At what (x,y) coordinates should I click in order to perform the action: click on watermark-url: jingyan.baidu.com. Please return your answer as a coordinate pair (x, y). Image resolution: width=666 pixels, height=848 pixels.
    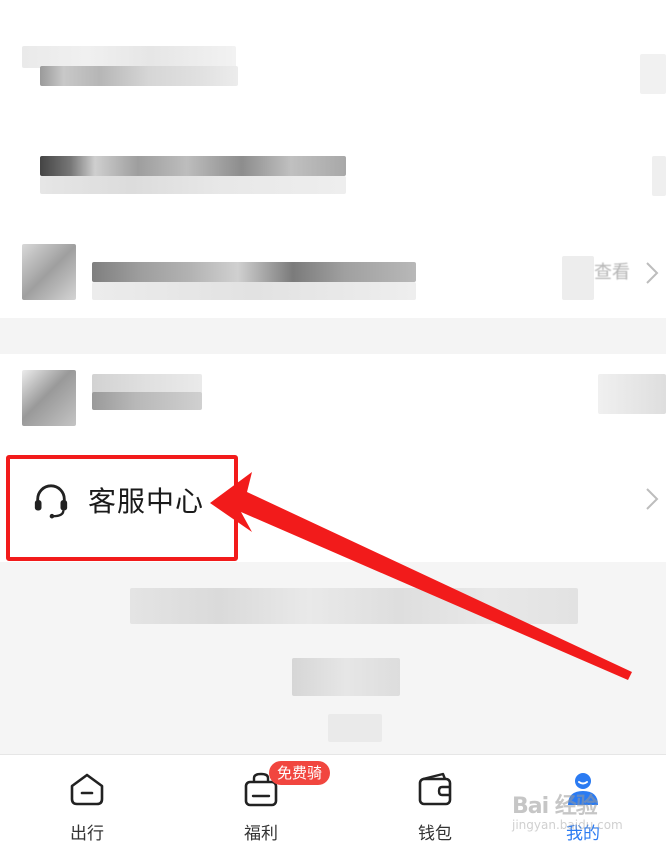
    Looking at the image, I should click on (567, 825).